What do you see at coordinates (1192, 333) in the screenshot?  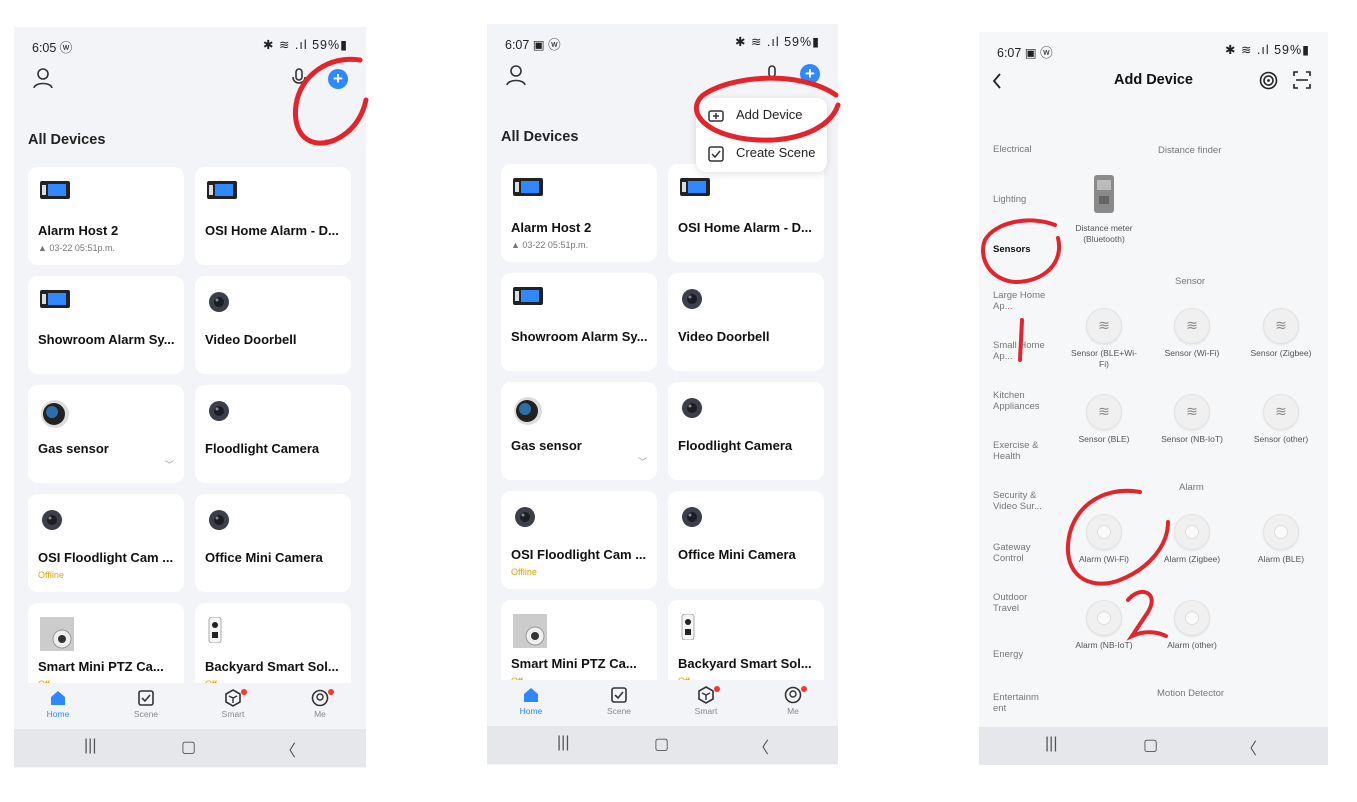 I see `device-sensor: ≋ Sensor (Wi-Fi)` at bounding box center [1192, 333].